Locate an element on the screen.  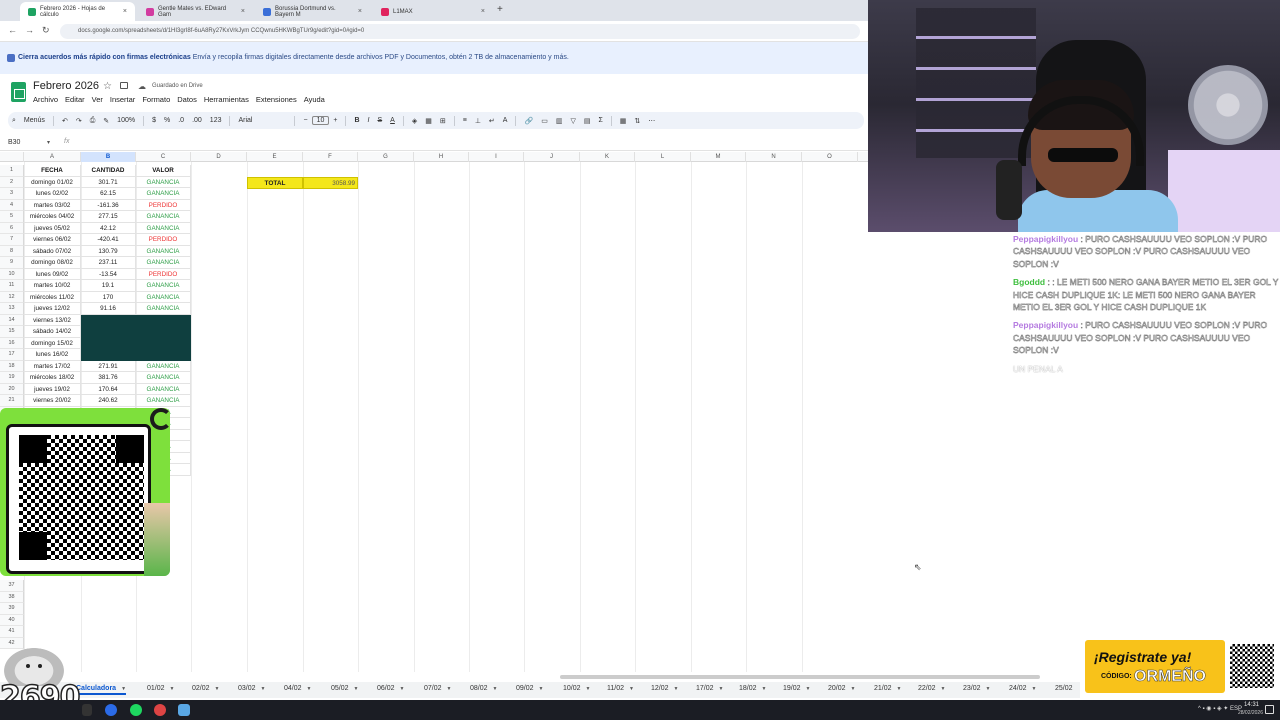
text-color-icon: A is located at coordinates (392, 120).